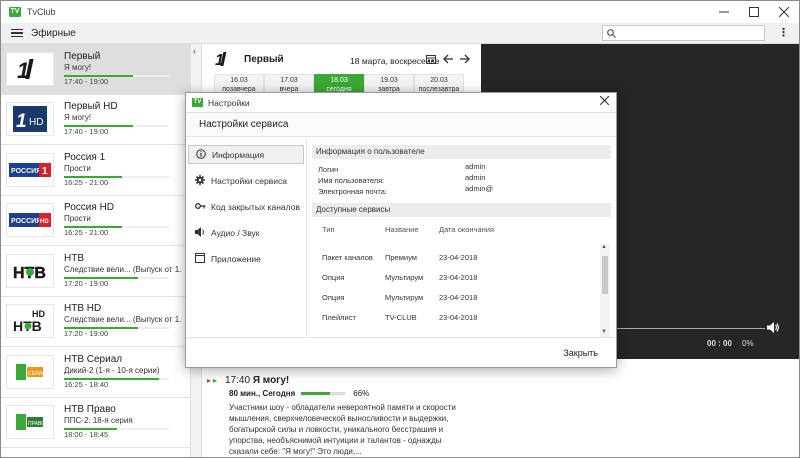 The image size is (800, 458). Describe the element at coordinates (339, 80) in the screenshot. I see `day-date: 18.03` at that location.